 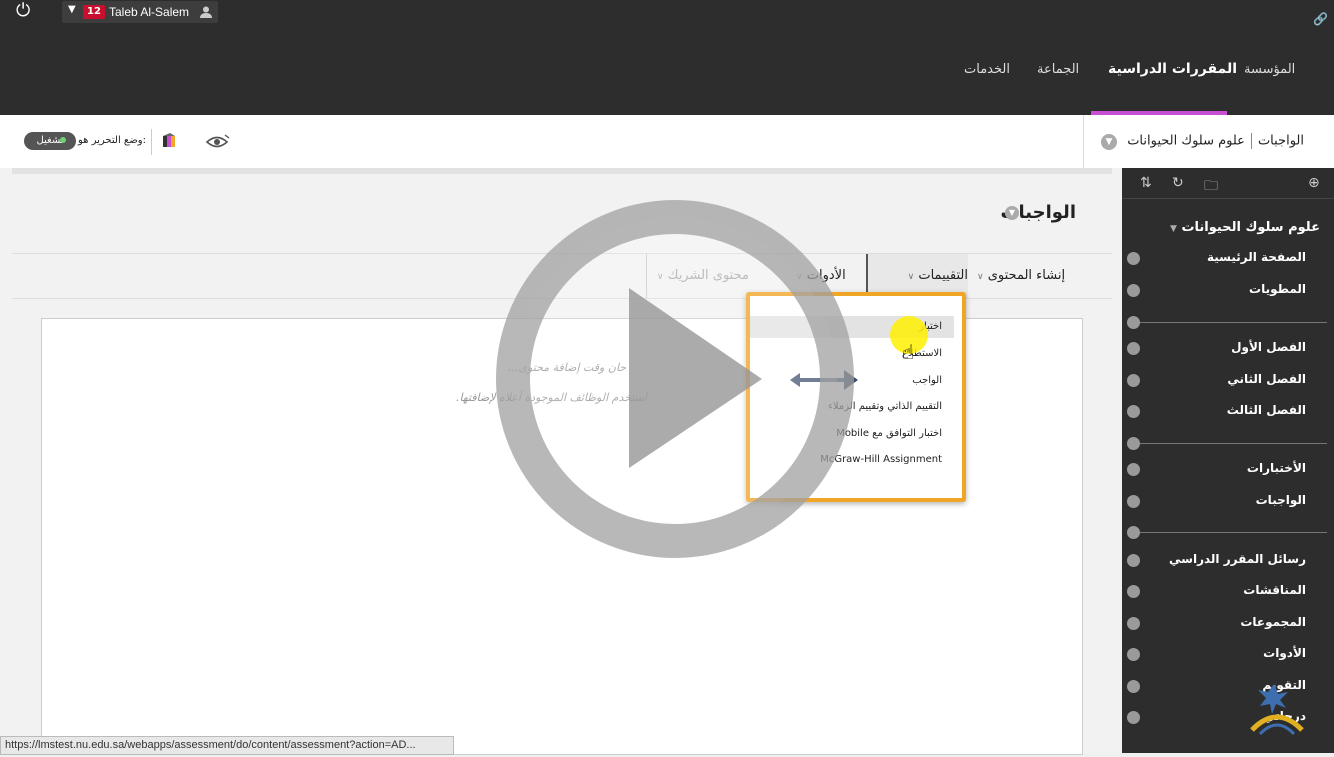 I want to click on toggle-dot, so click(x=63, y=140).